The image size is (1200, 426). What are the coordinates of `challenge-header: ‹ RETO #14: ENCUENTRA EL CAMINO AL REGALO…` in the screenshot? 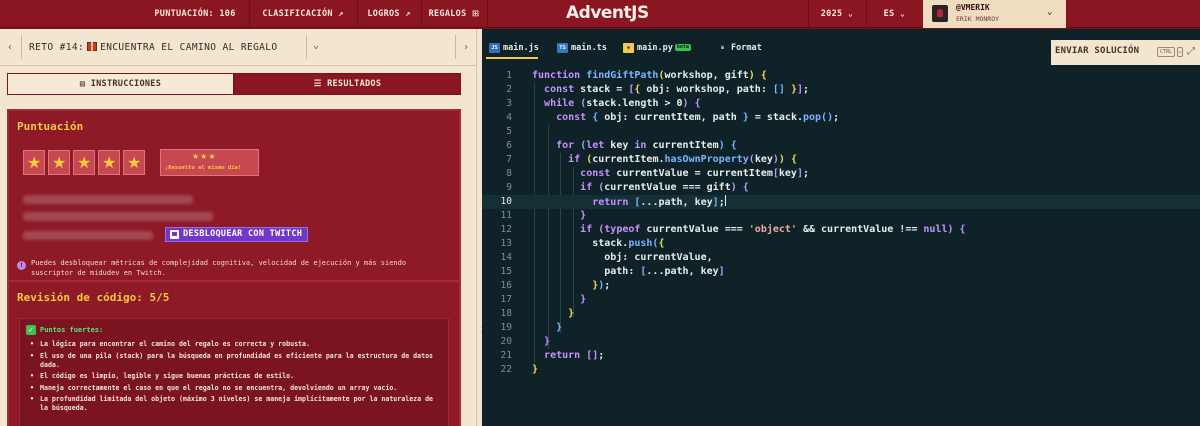 It's located at (238, 47).